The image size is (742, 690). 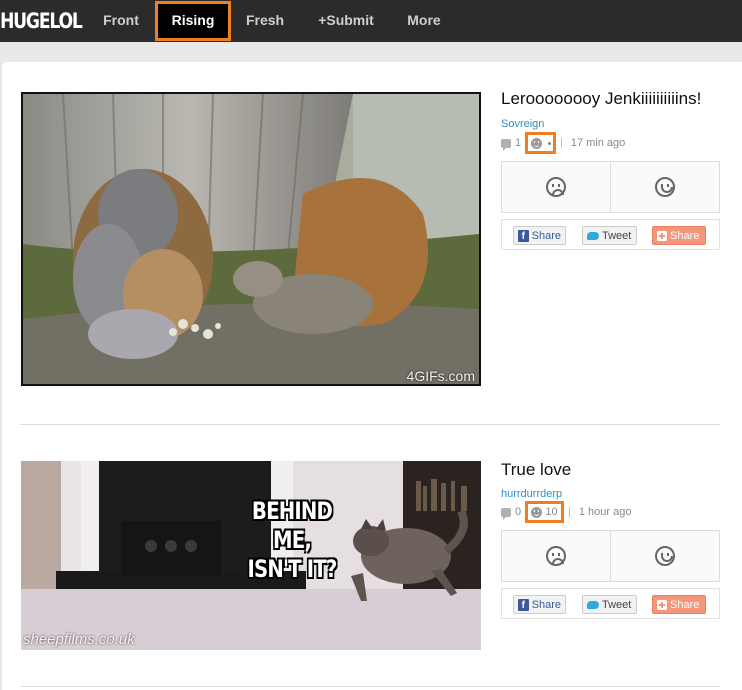 I want to click on meme-caption: BEHIND ME, ISN'T IT?, so click(x=292, y=540).